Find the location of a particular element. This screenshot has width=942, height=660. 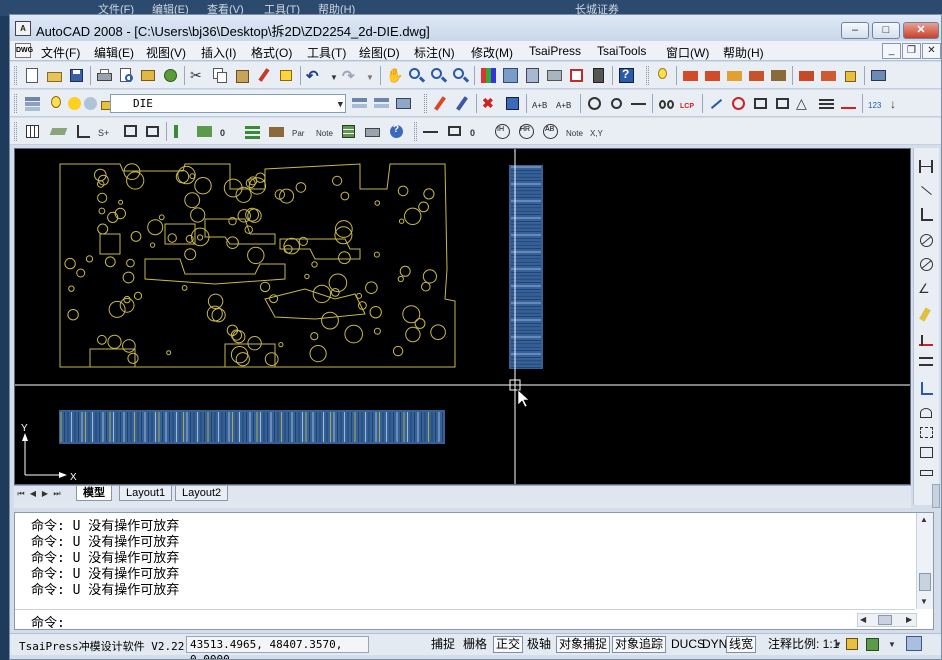

markup-icon is located at coordinates (576, 75).